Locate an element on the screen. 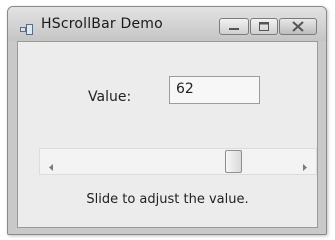 The height and width of the screenshot is (240, 335). scroll-right-arrow-icon is located at coordinates (304, 164).